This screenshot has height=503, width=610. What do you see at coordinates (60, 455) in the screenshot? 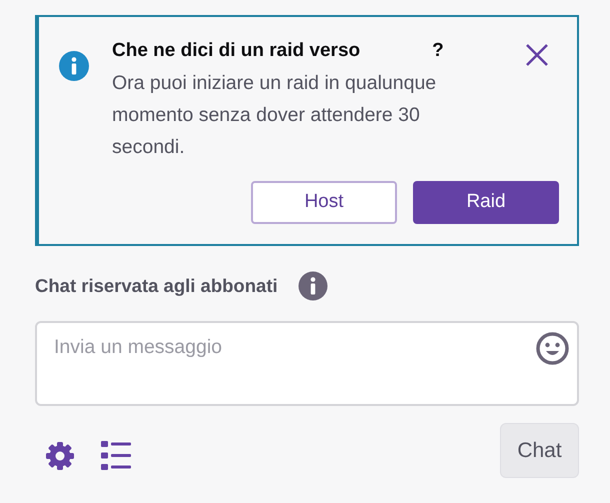
I see `settings-icon` at bounding box center [60, 455].